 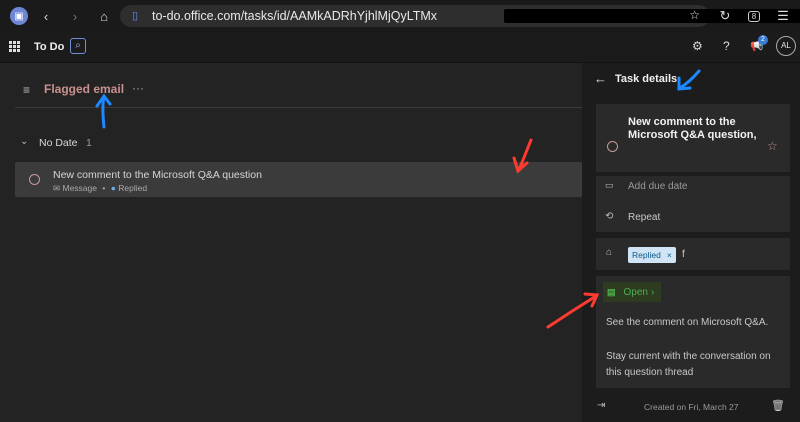 I want to click on open-link: ▤ Open ›, so click(x=632, y=292).